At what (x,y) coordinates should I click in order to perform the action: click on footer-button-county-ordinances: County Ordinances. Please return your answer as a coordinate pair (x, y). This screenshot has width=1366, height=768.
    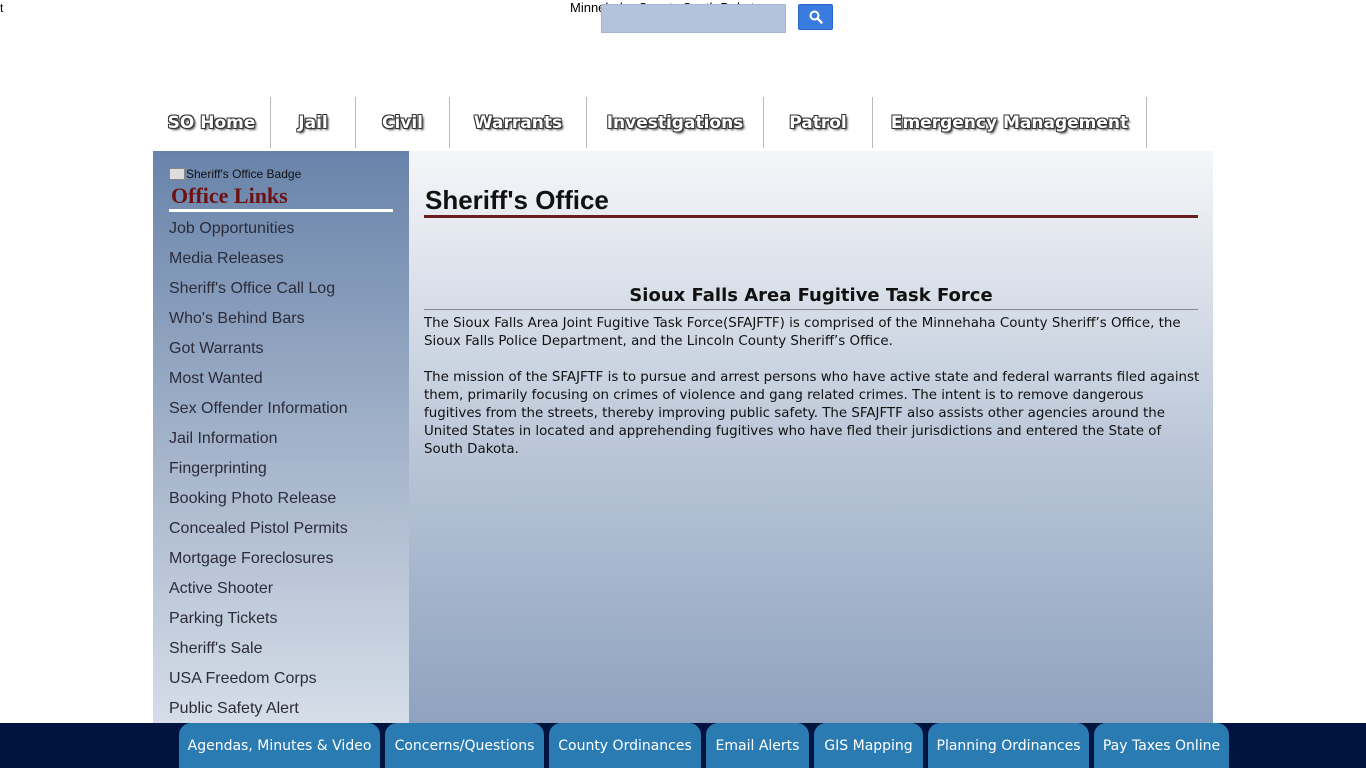
    Looking at the image, I should click on (625, 745).